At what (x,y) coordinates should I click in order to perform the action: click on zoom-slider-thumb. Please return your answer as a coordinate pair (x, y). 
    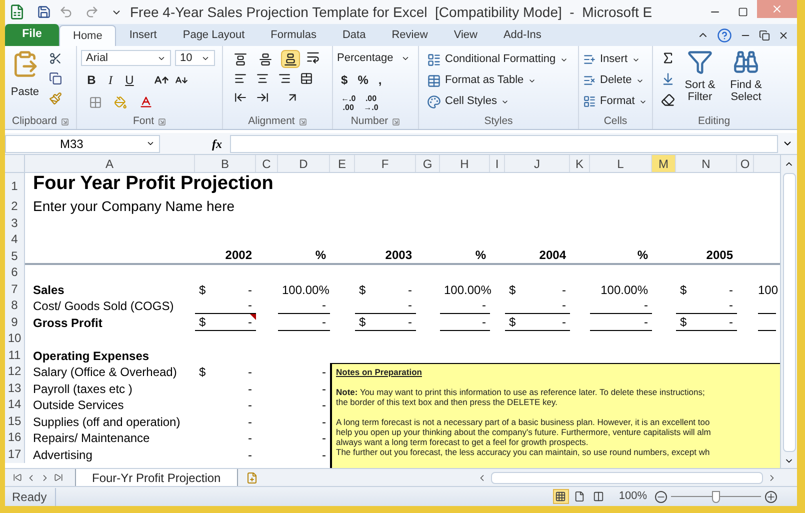
    Looking at the image, I should click on (716, 496).